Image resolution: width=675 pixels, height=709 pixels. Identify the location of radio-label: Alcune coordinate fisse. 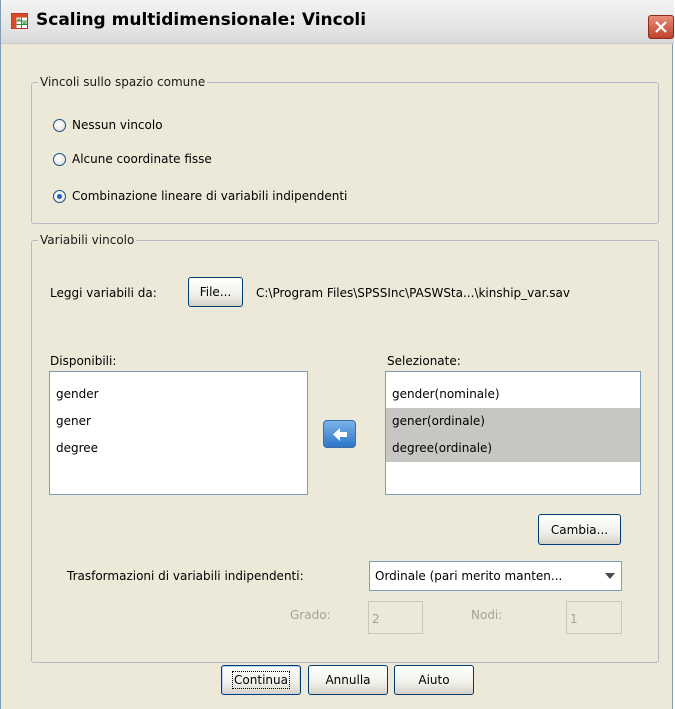
(142, 159).